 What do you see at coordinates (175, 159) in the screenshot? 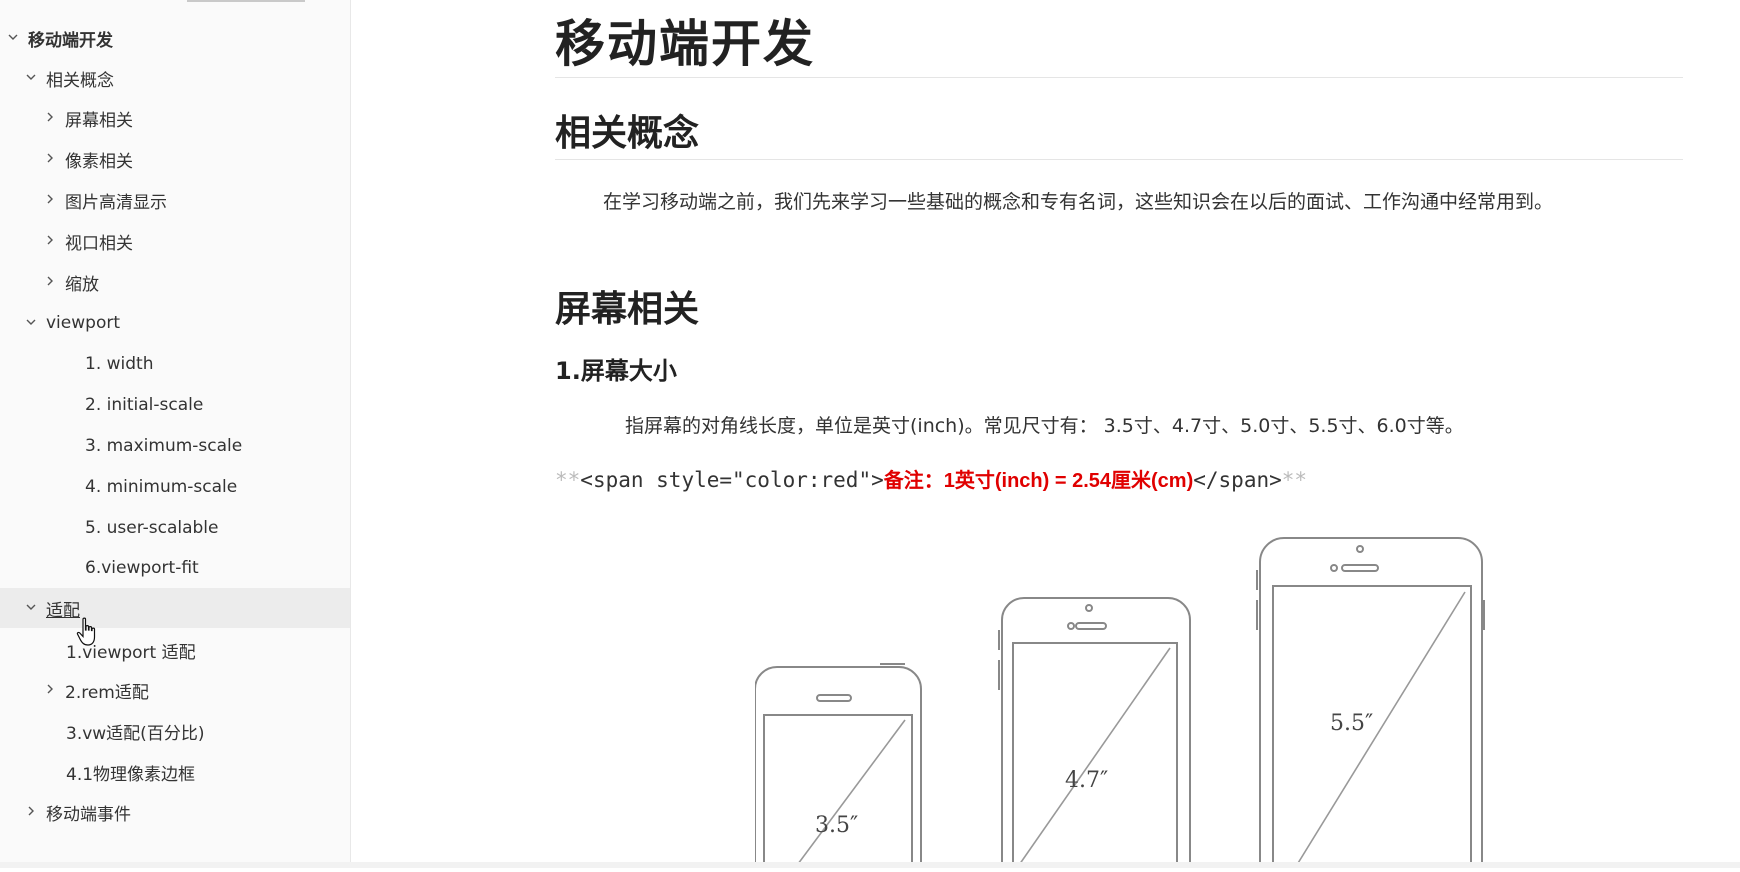
I see `toc-item-pixels: 像素相关` at bounding box center [175, 159].